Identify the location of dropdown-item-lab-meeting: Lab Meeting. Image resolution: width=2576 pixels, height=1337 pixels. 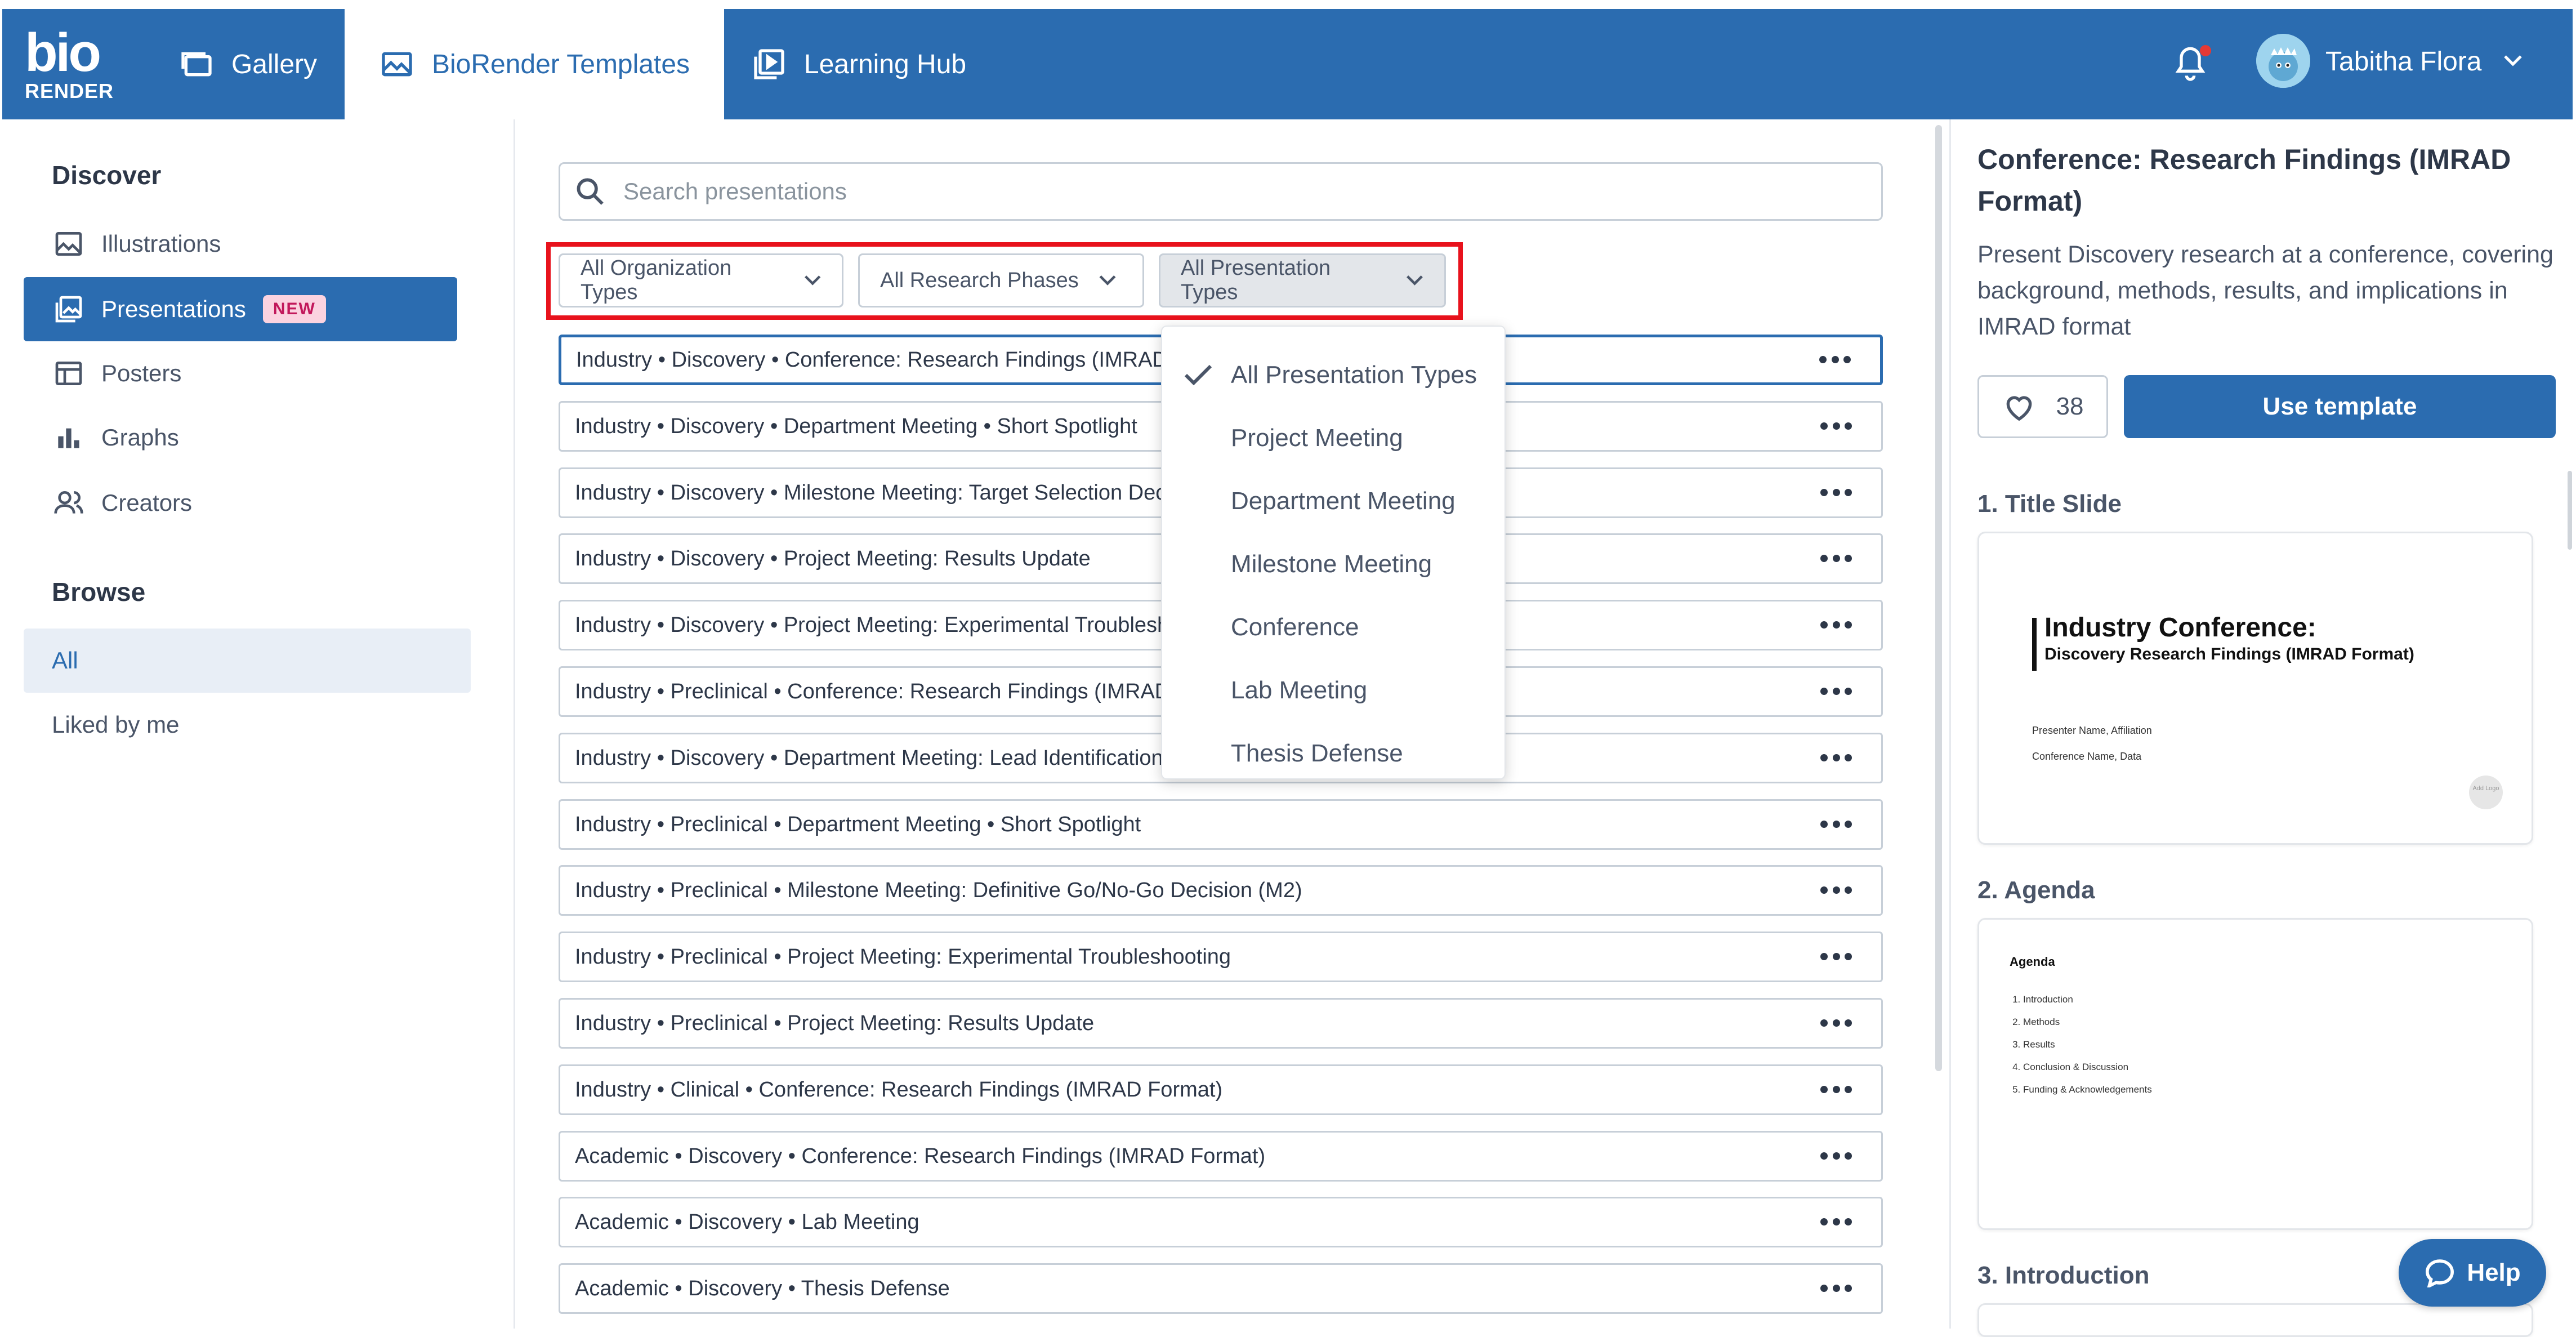
(1334, 690).